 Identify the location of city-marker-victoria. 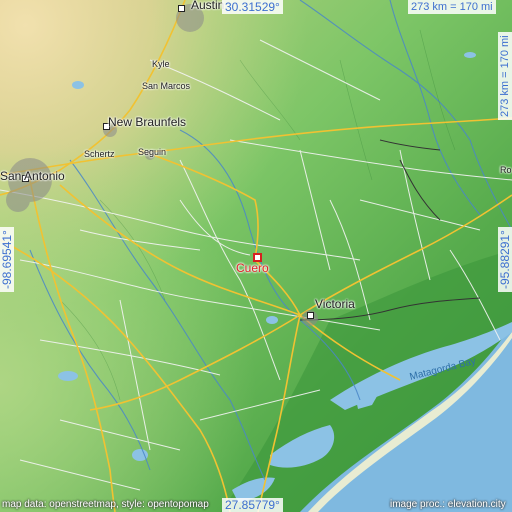
(310, 315).